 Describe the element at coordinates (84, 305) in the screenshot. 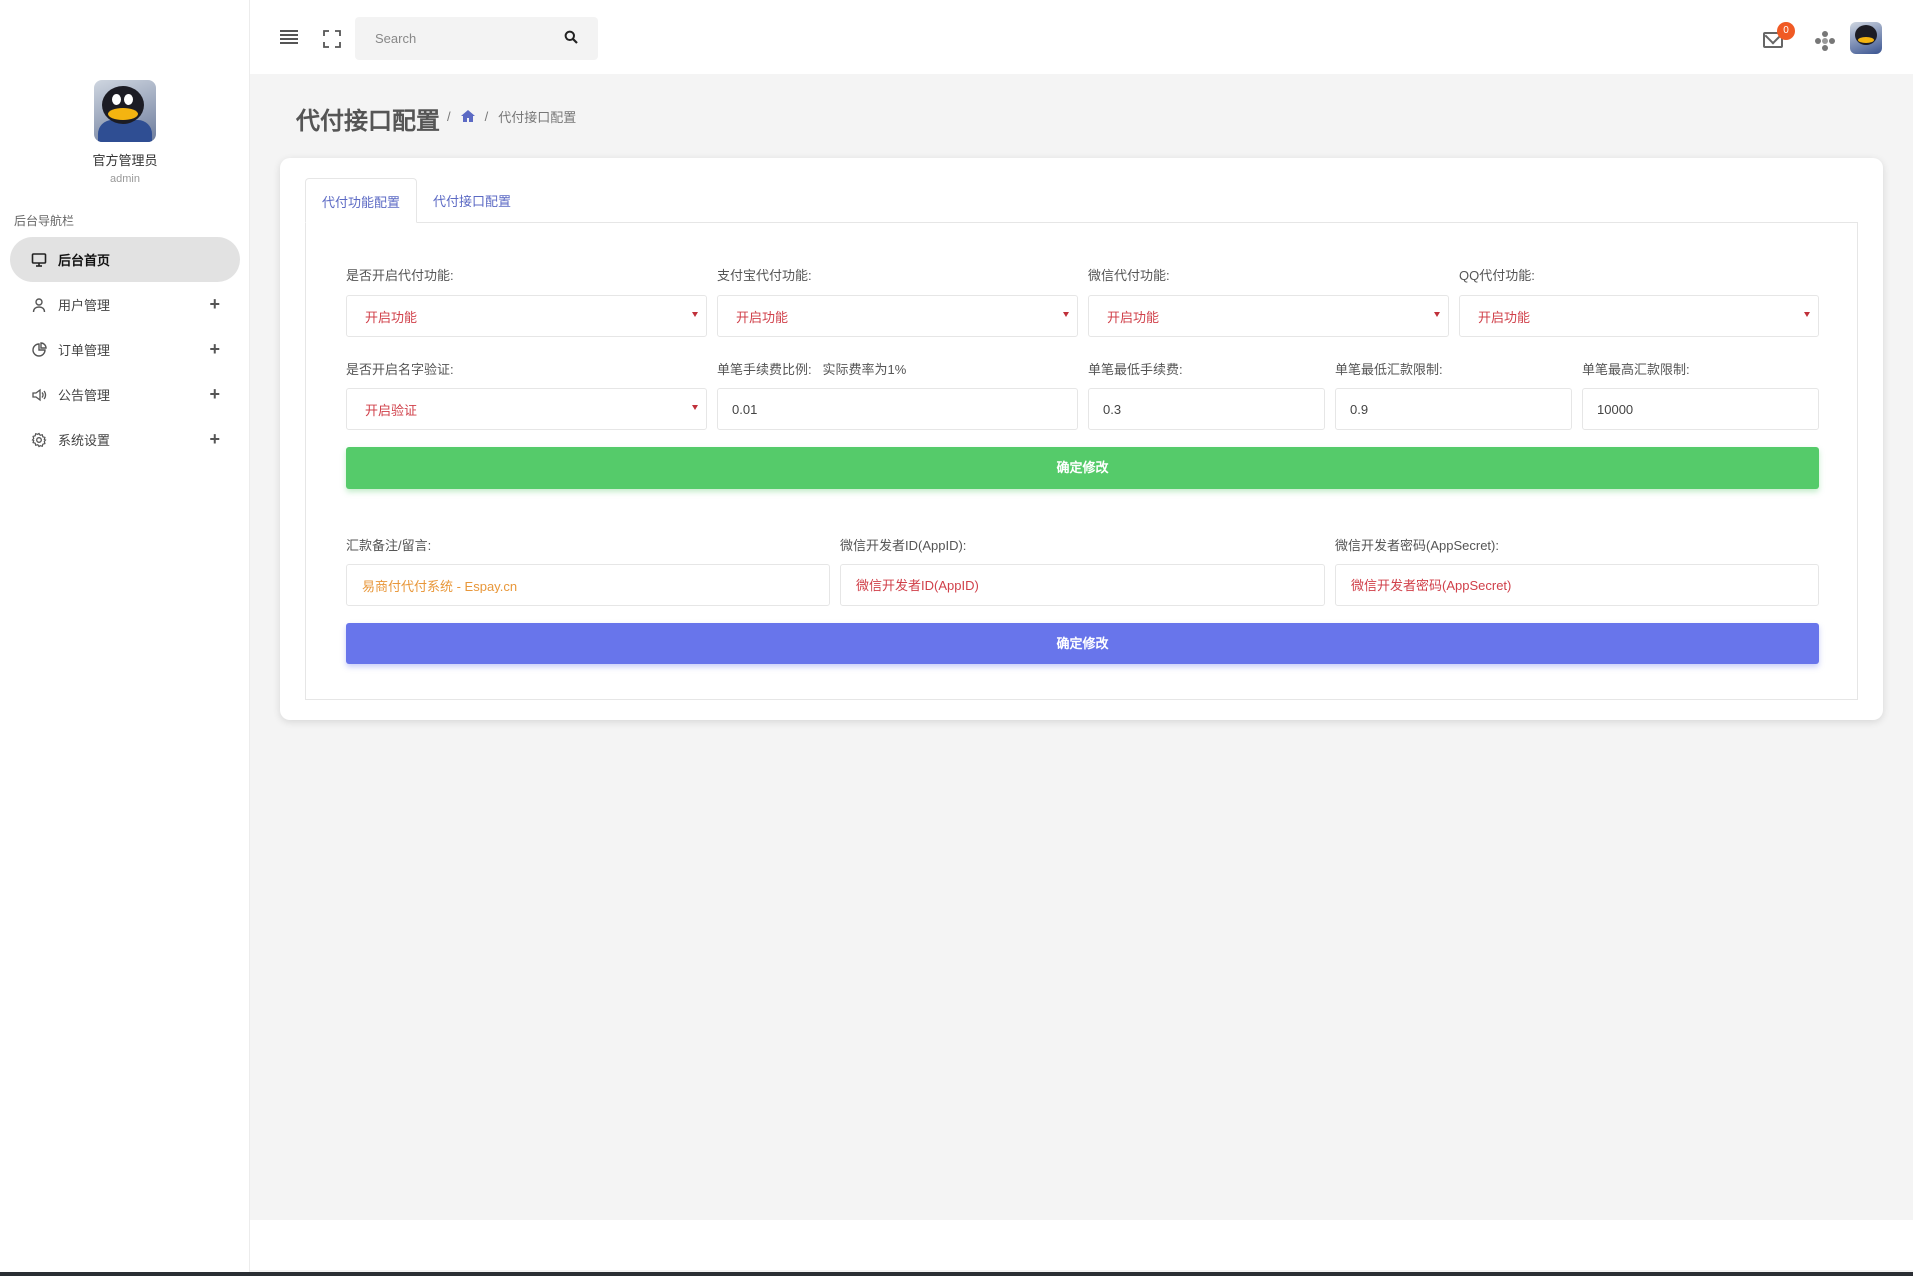

I see `sidebar-item-label: 用户管理` at that location.